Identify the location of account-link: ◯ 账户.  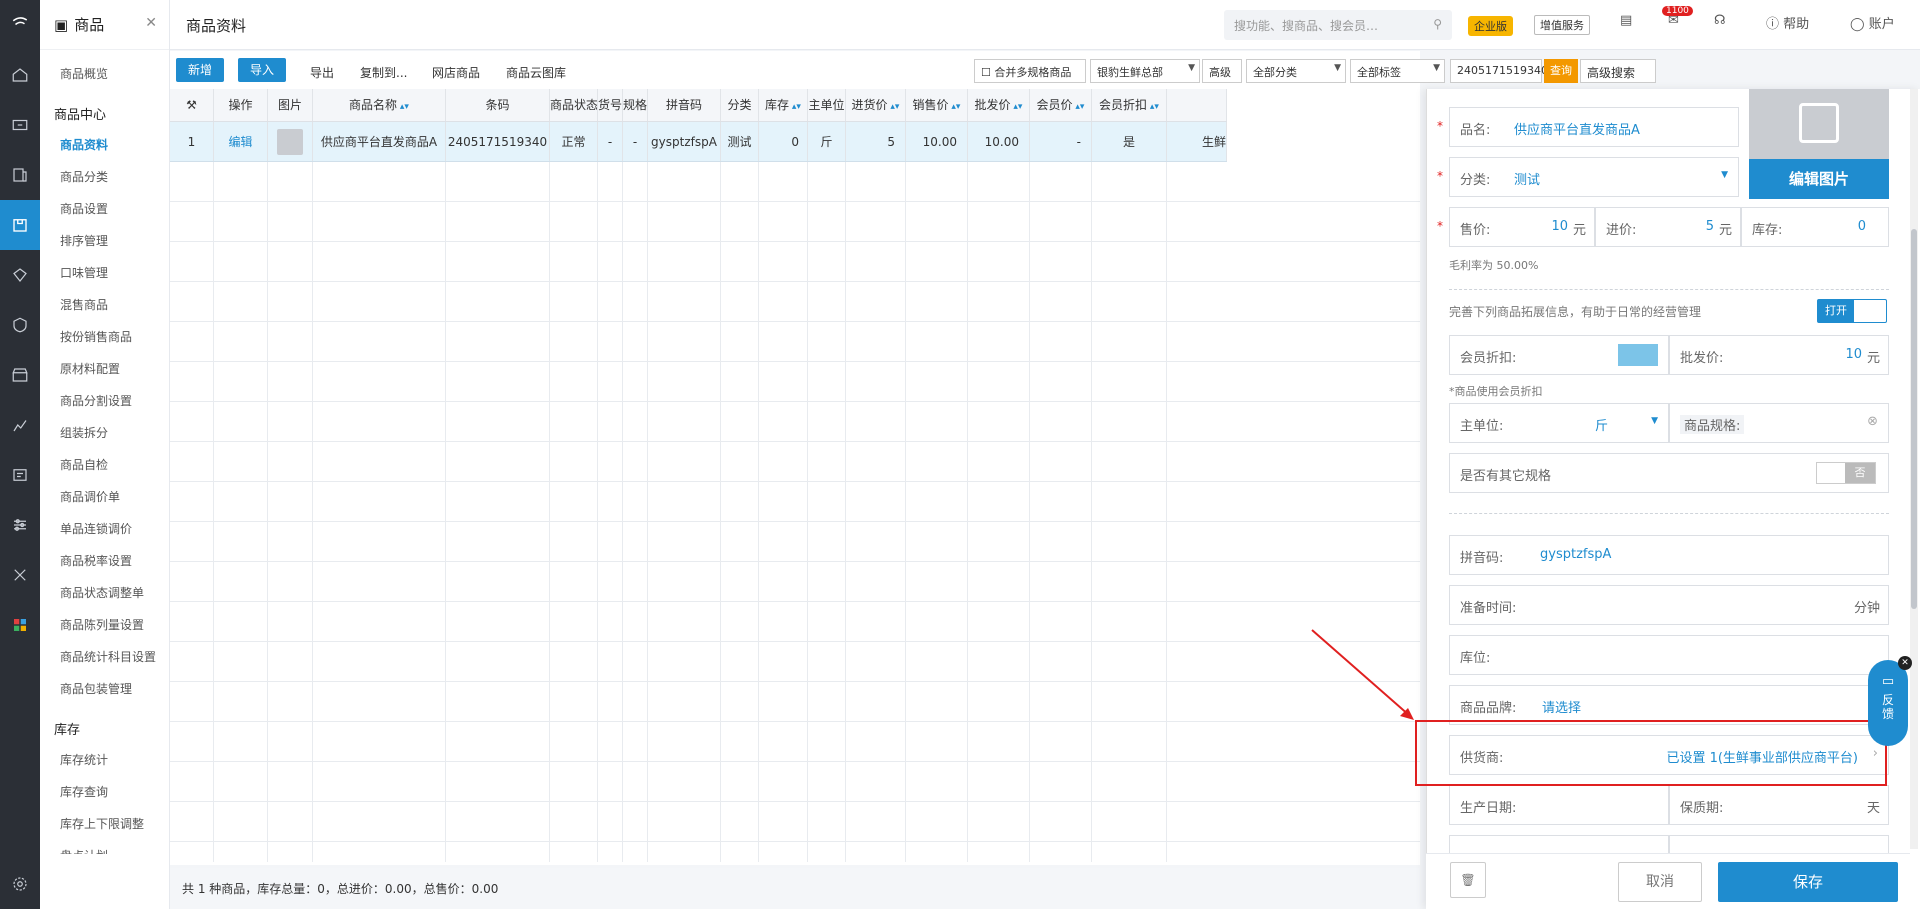
(1872, 22).